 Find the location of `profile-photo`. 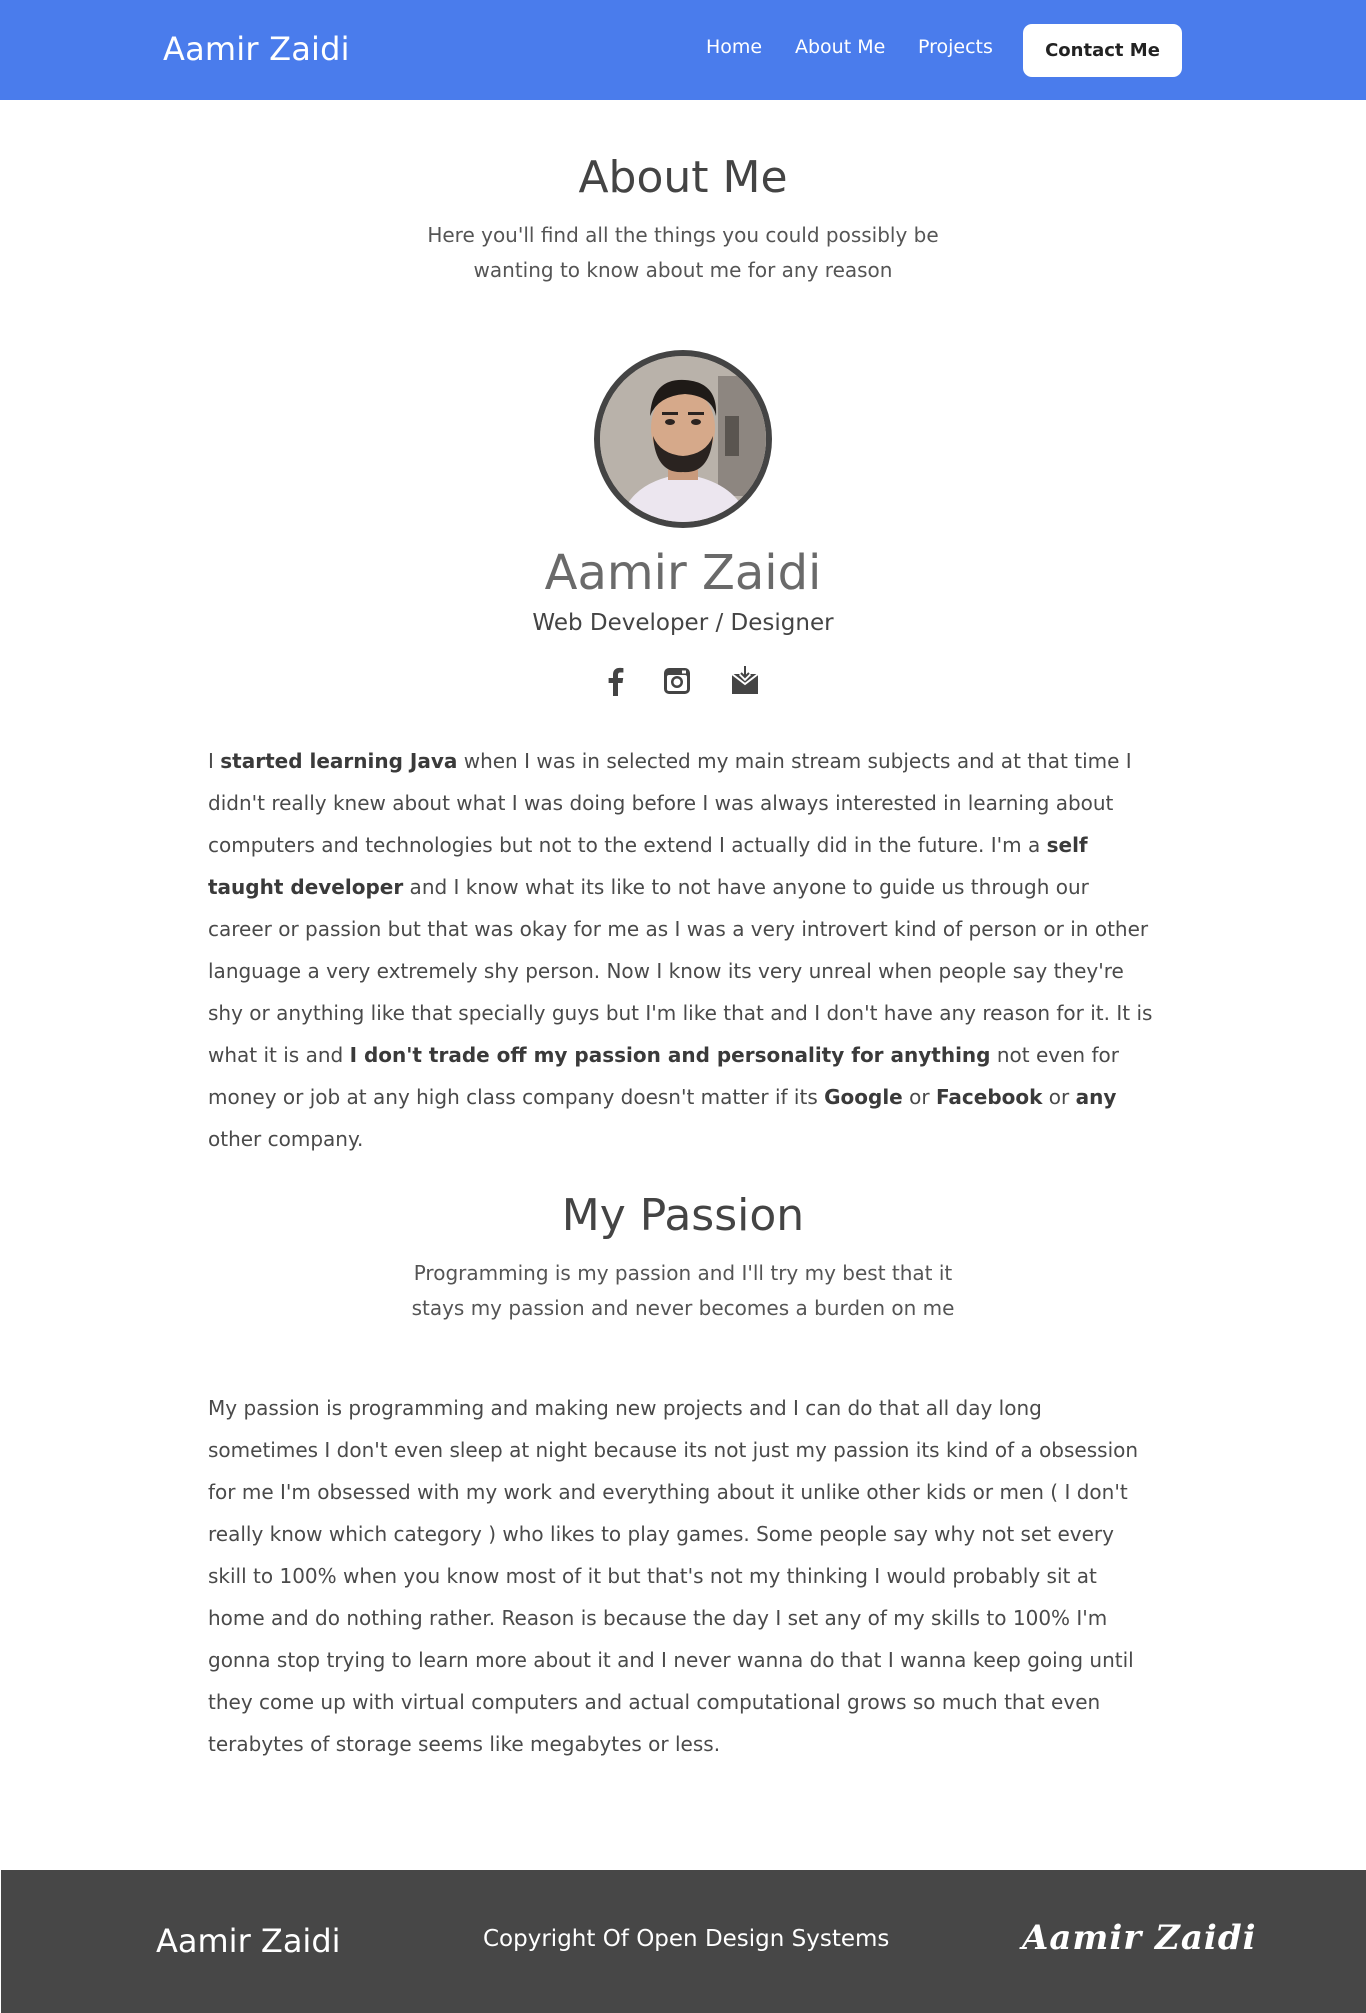

profile-photo is located at coordinates (683, 439).